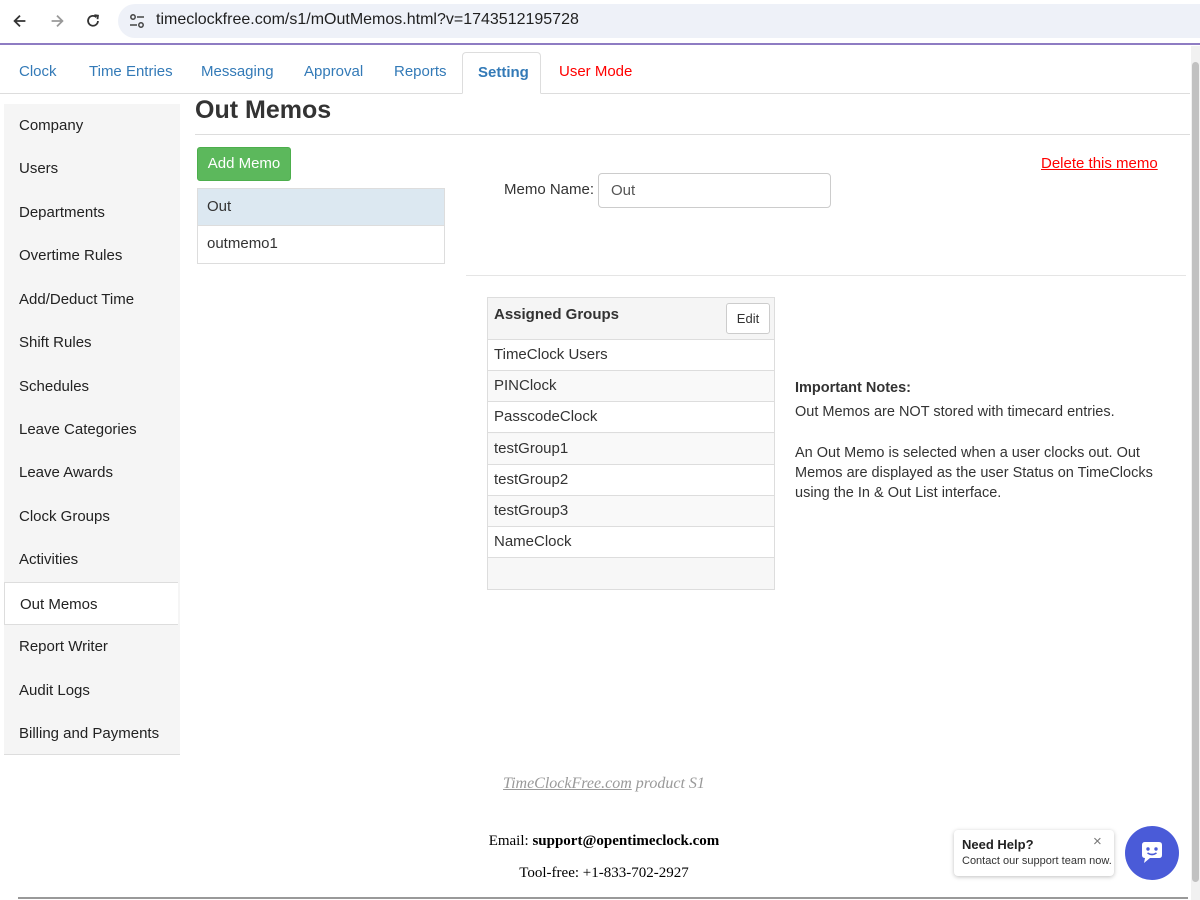 The width and height of the screenshot is (1200, 900). I want to click on sidebar-item-out-memos: Out Memos, so click(91, 603).